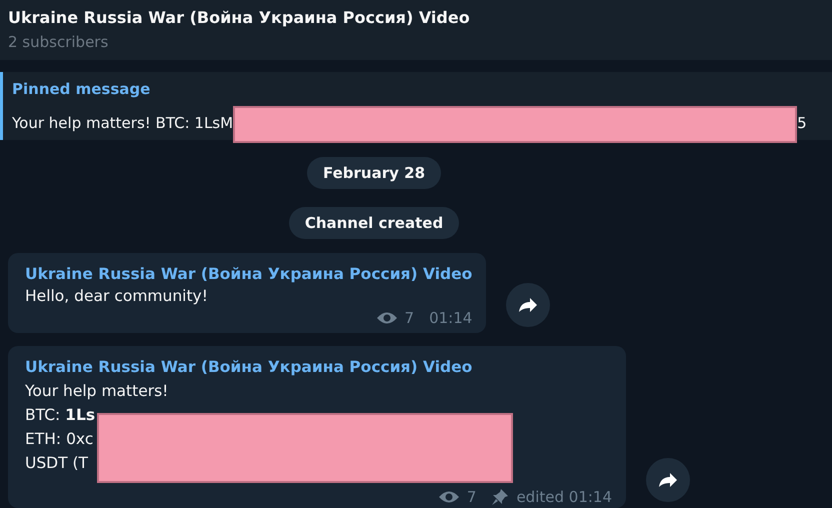 The width and height of the screenshot is (832, 508). I want to click on message-text: USDT (T, so click(57, 463).